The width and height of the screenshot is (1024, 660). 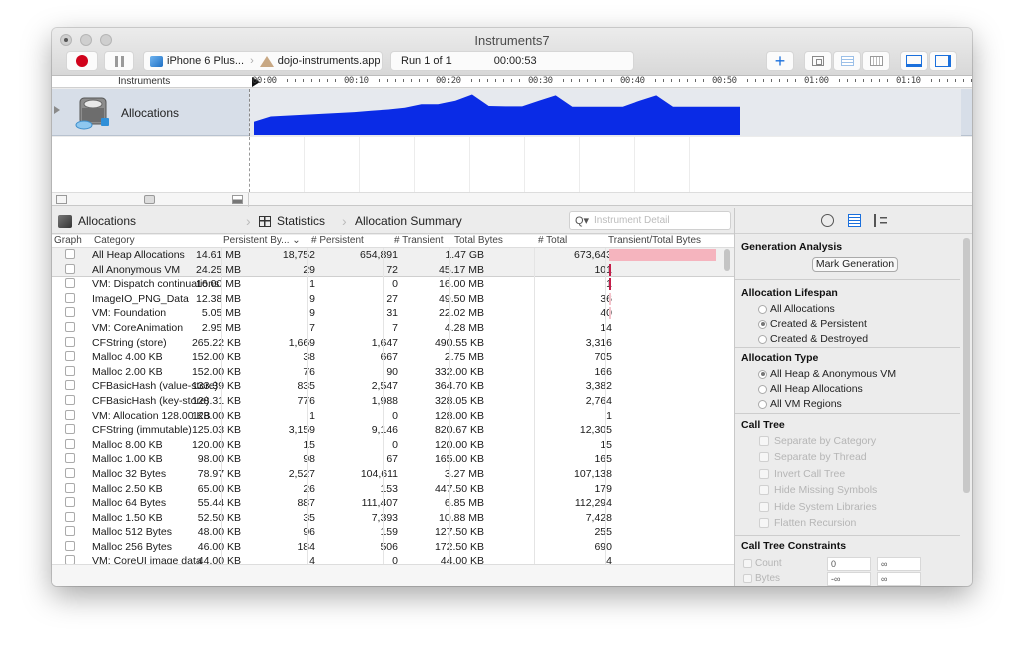 I want to click on track-height-icon, so click(x=237, y=199).